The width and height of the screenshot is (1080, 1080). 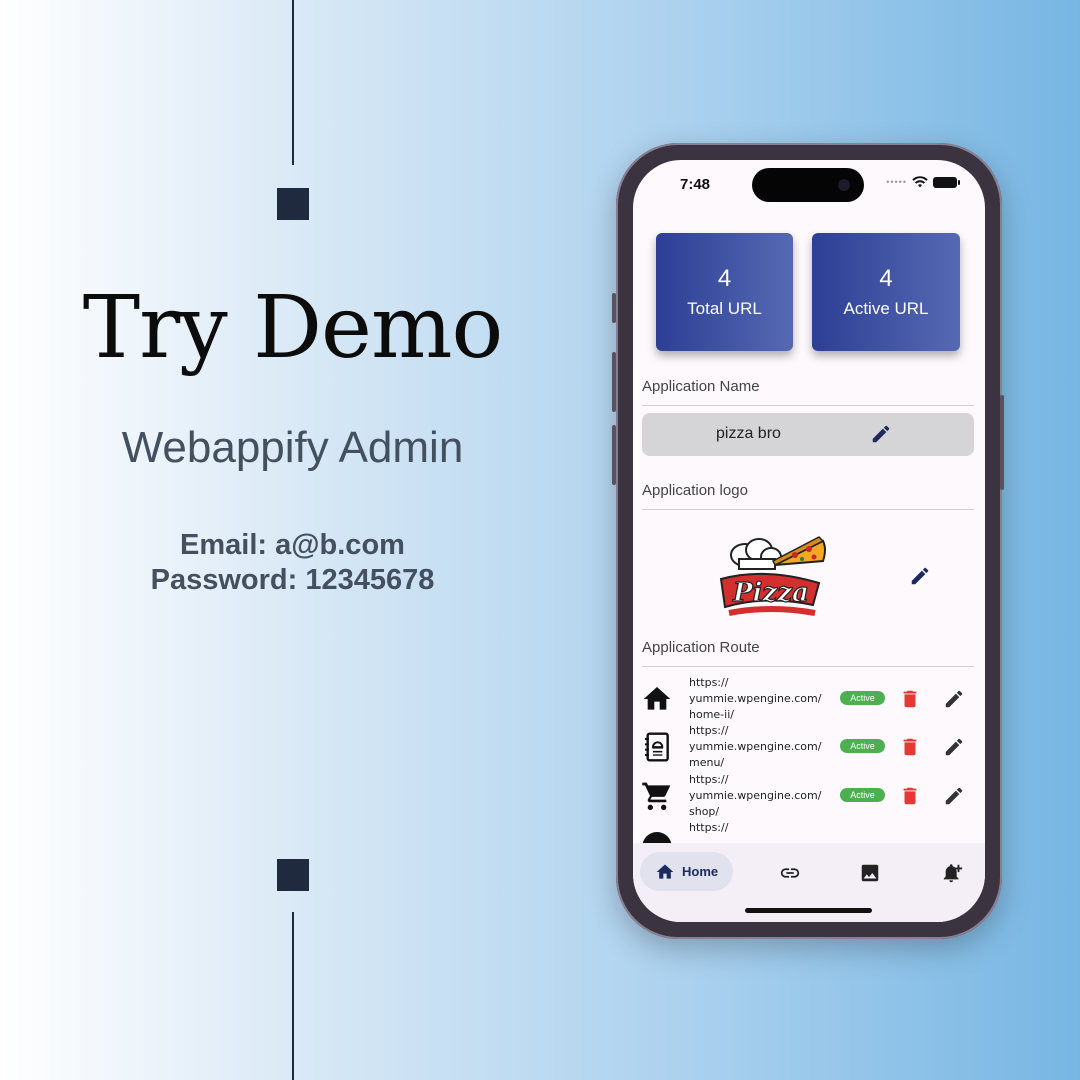 What do you see at coordinates (293, 996) in the screenshot?
I see `decorative-line-bottom` at bounding box center [293, 996].